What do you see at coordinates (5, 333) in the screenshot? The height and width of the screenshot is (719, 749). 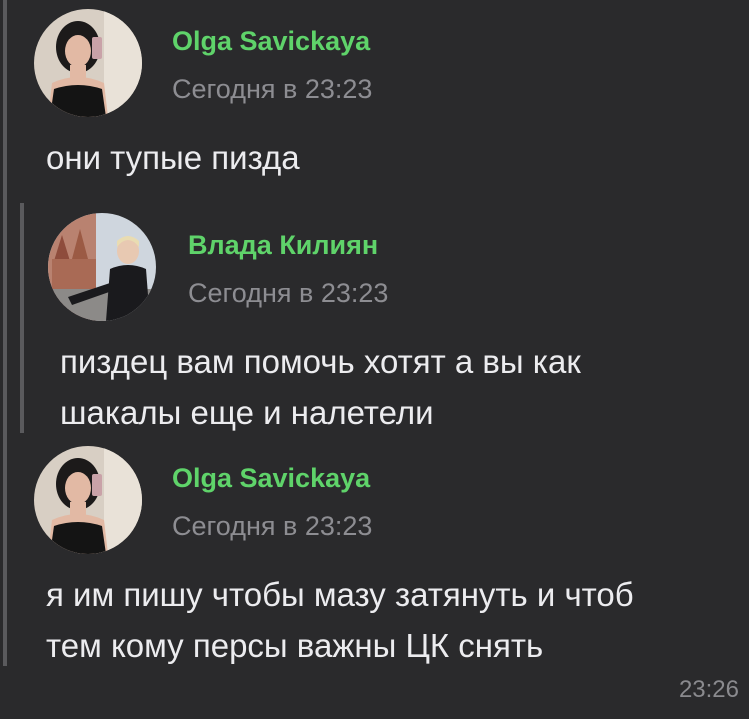 I see `forward-quote-bar` at bounding box center [5, 333].